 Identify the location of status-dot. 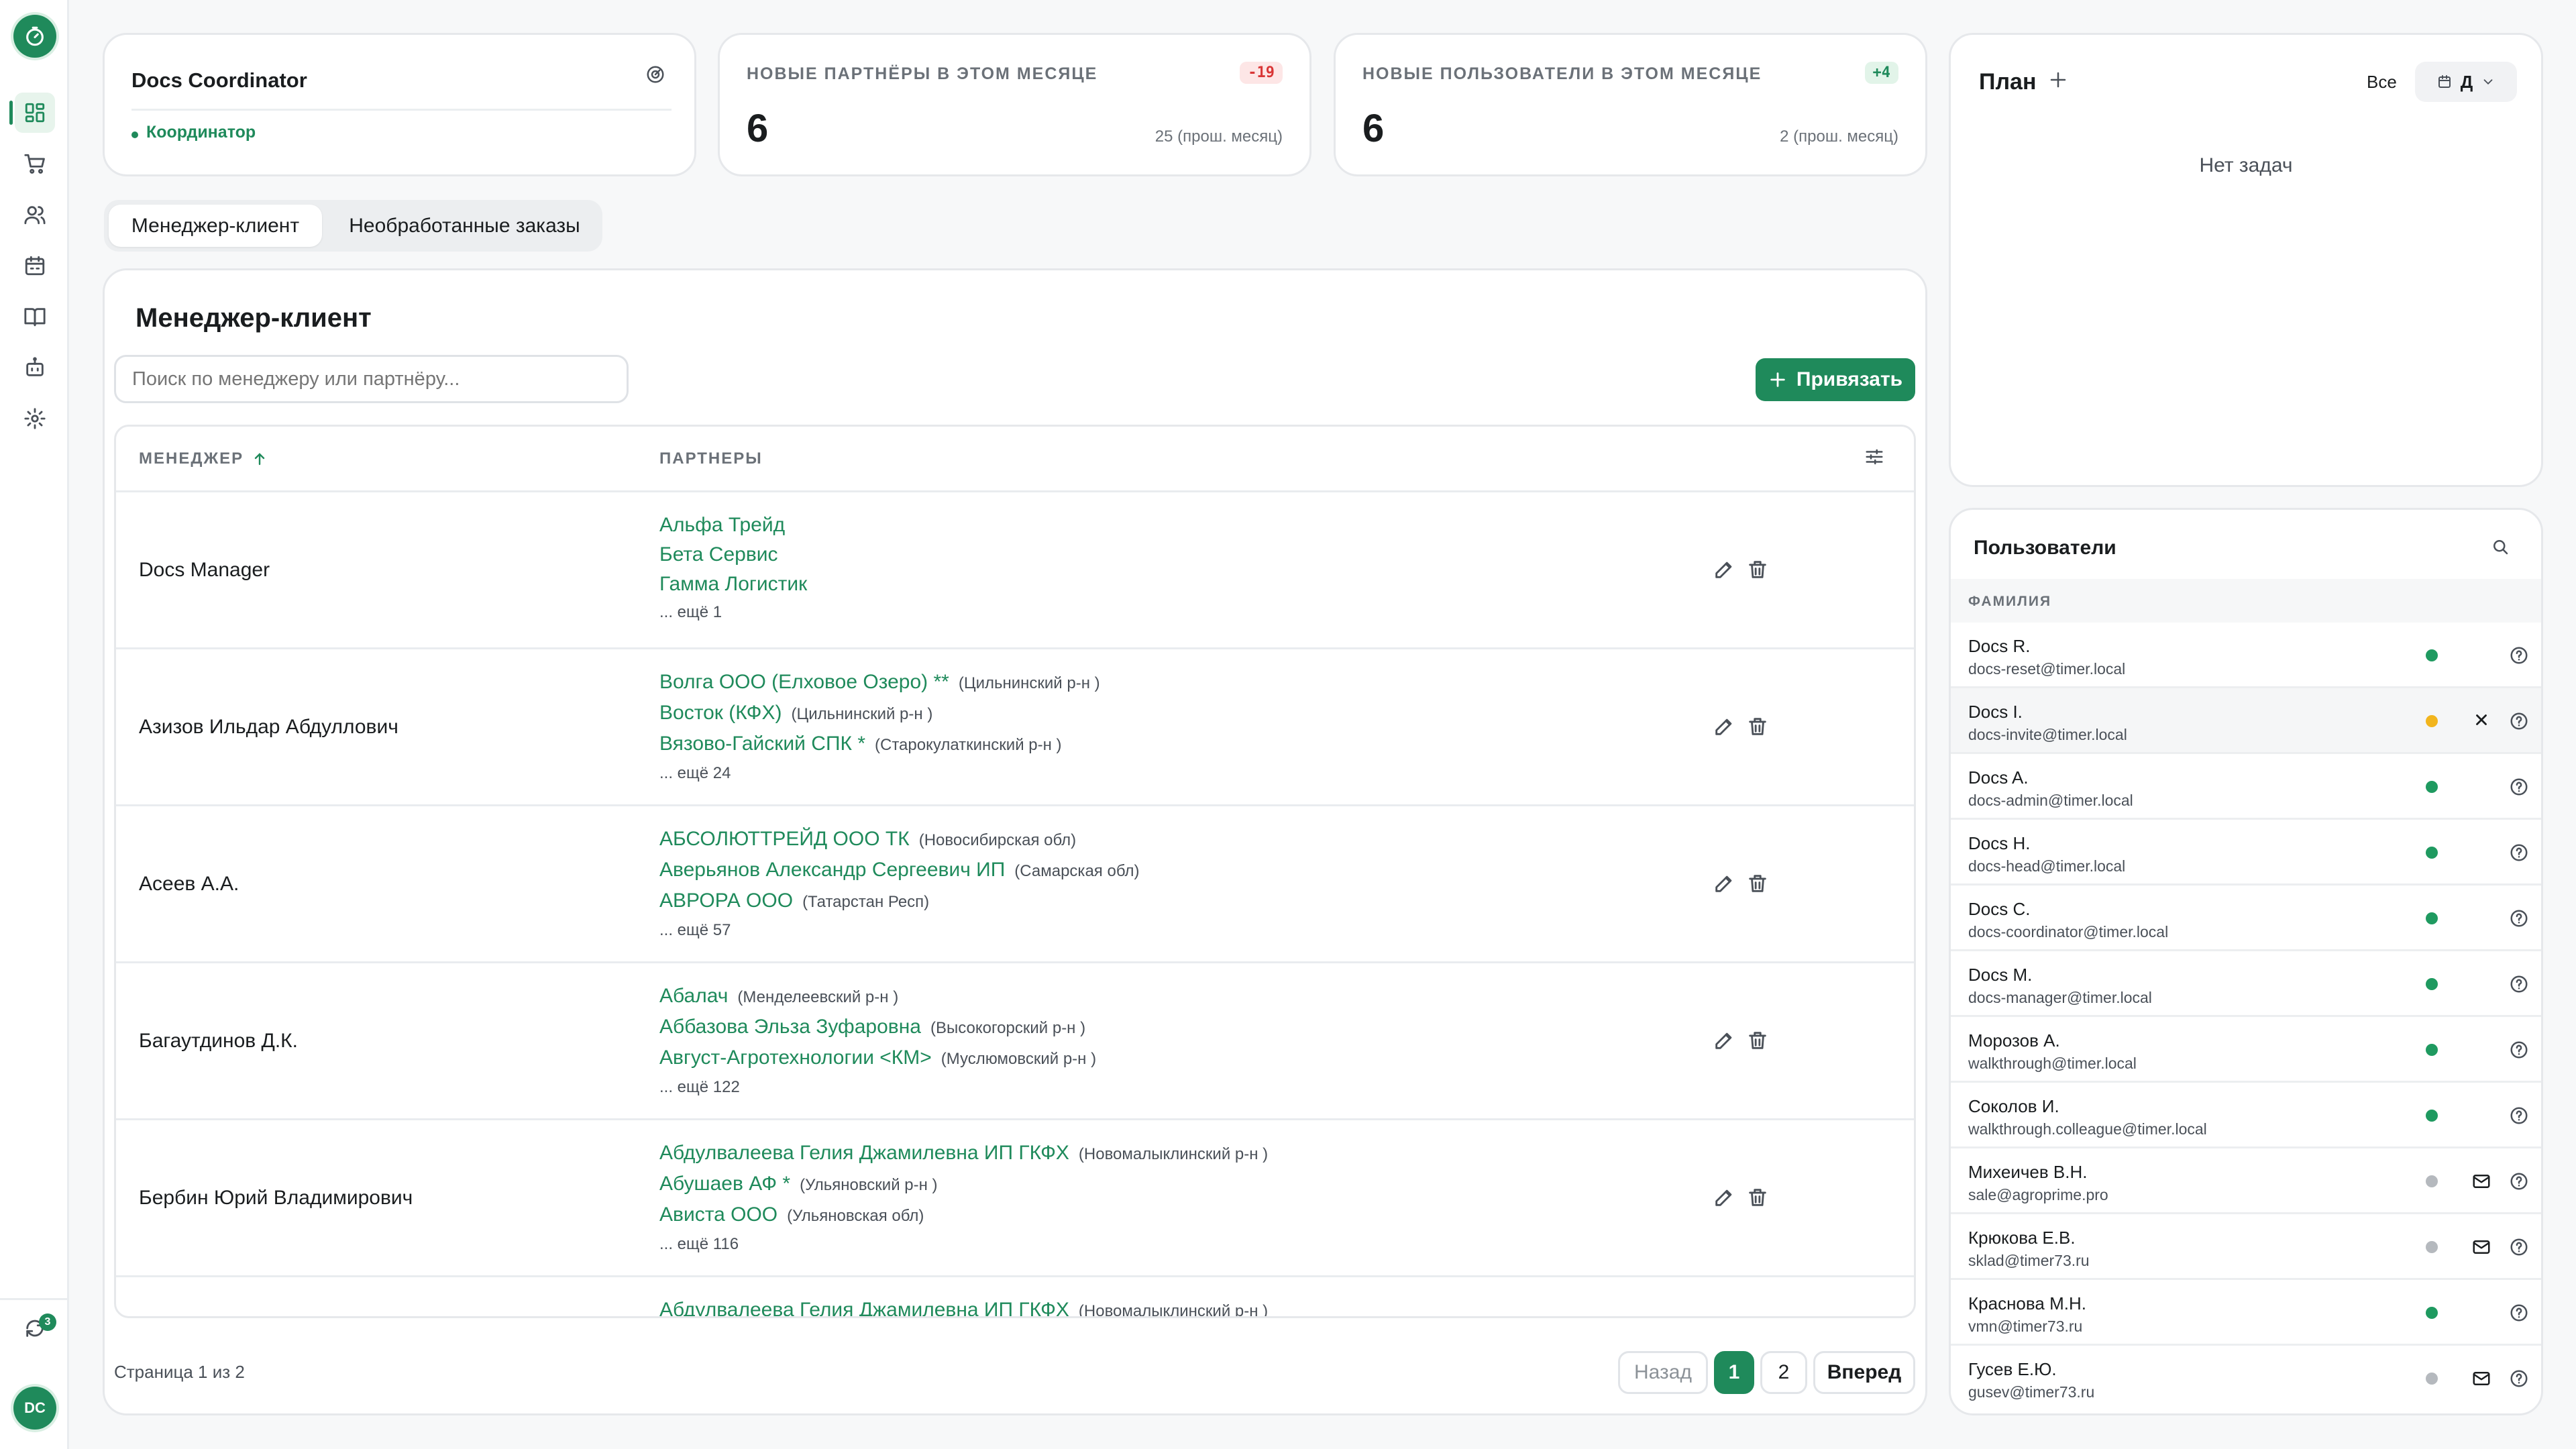
(2432, 1116).